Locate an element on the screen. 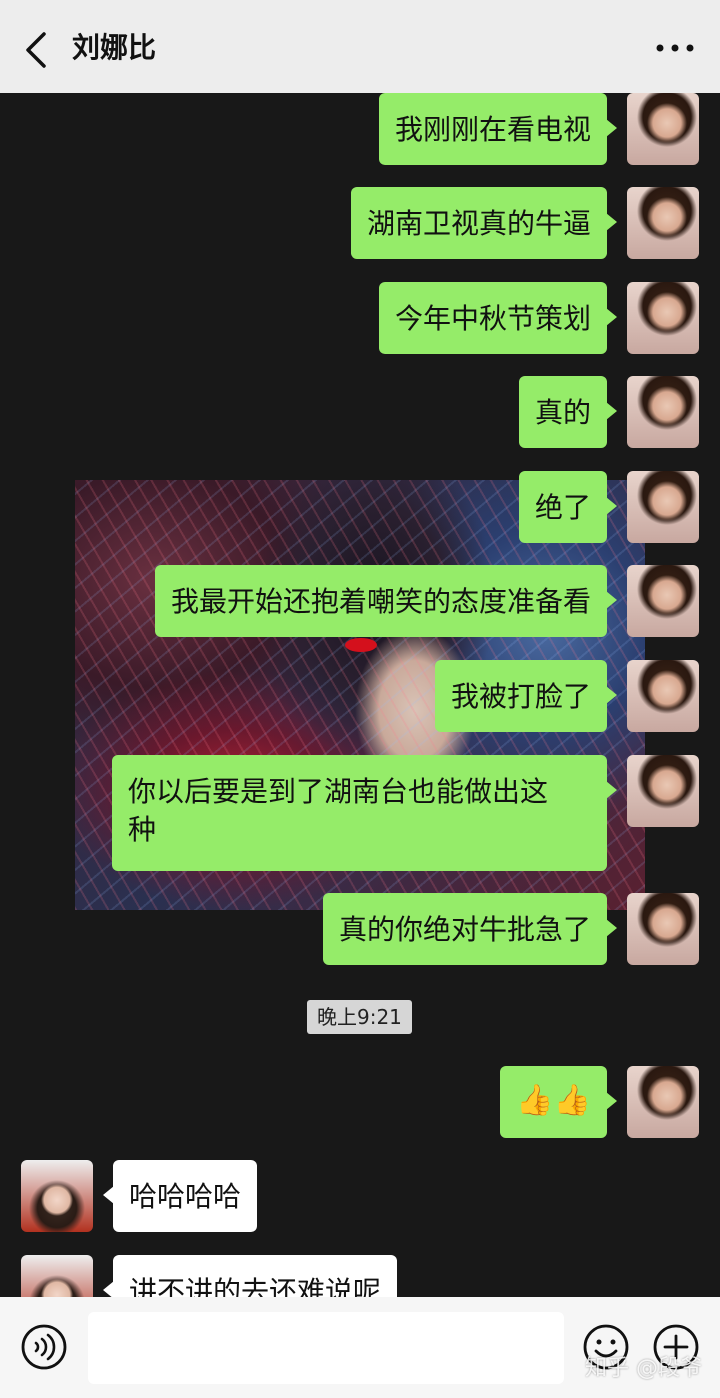  message-bubble: 真的 is located at coordinates (568, 412).